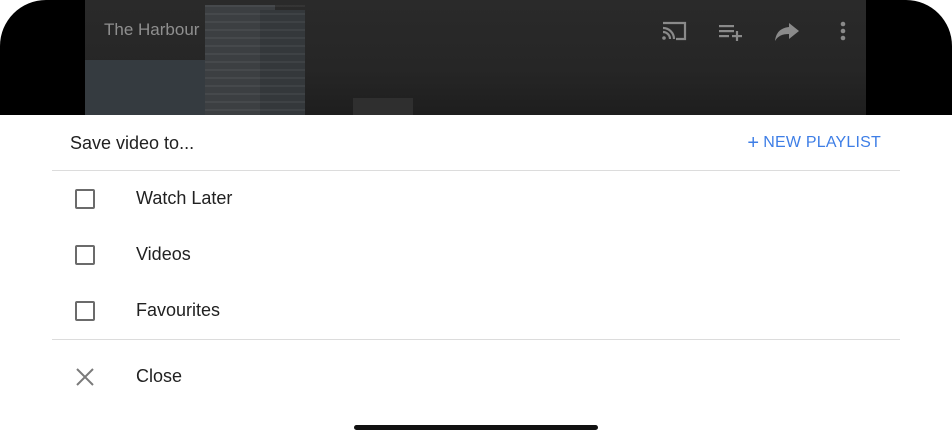 The width and height of the screenshot is (952, 439). Describe the element at coordinates (152, 29) in the screenshot. I see `video-title: The Harbour` at that location.